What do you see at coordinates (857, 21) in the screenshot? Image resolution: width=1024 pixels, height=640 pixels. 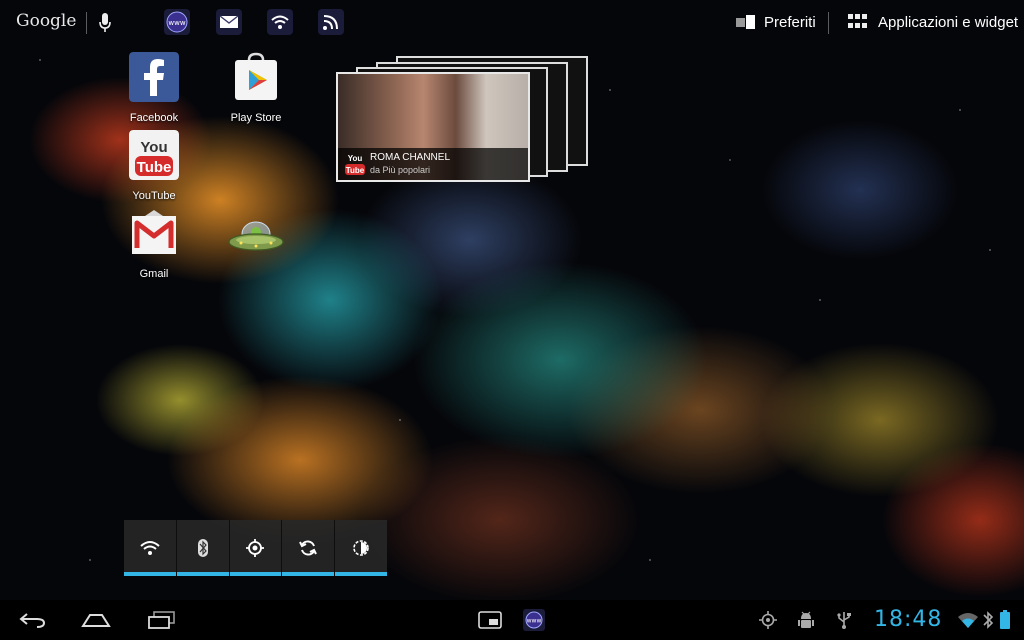 I see `apps-grid-icon` at bounding box center [857, 21].